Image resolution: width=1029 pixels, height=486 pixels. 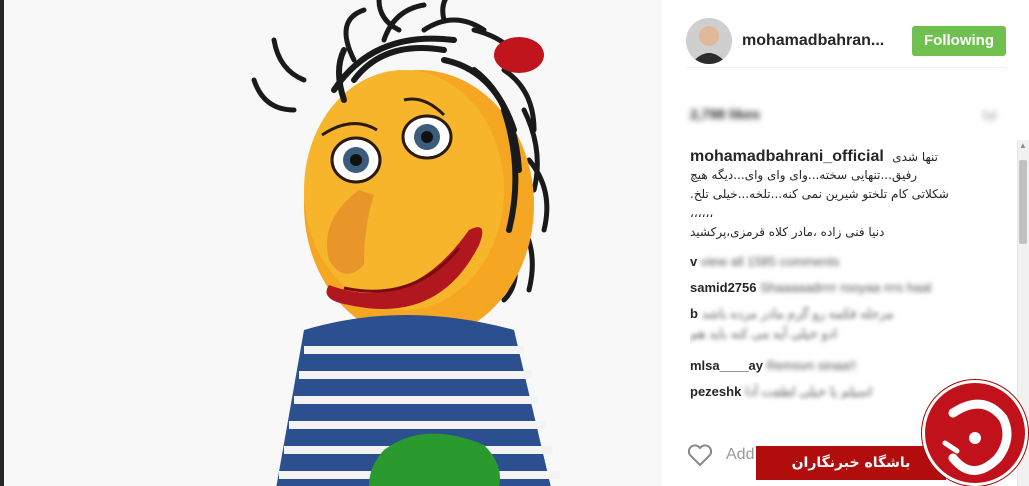 What do you see at coordinates (694, 261) in the screenshot?
I see `comment-username: v` at bounding box center [694, 261].